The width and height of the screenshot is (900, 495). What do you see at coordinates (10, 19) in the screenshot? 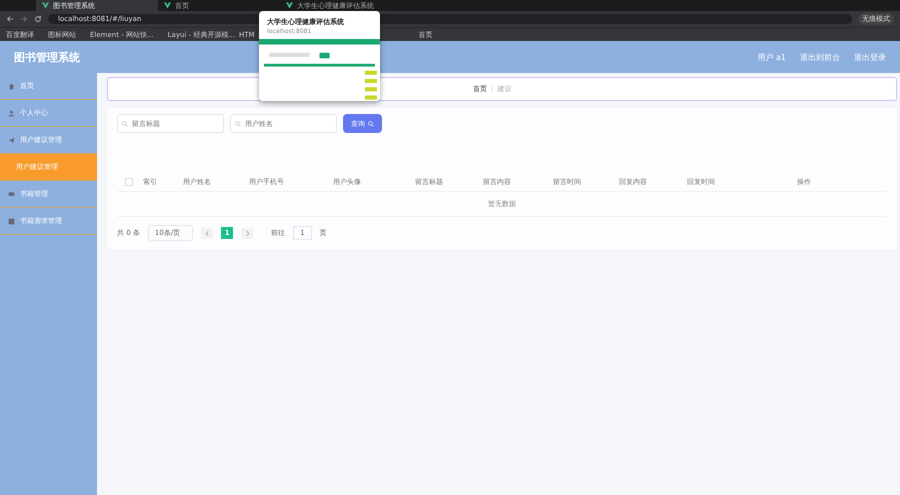
I see `back-icon` at bounding box center [10, 19].